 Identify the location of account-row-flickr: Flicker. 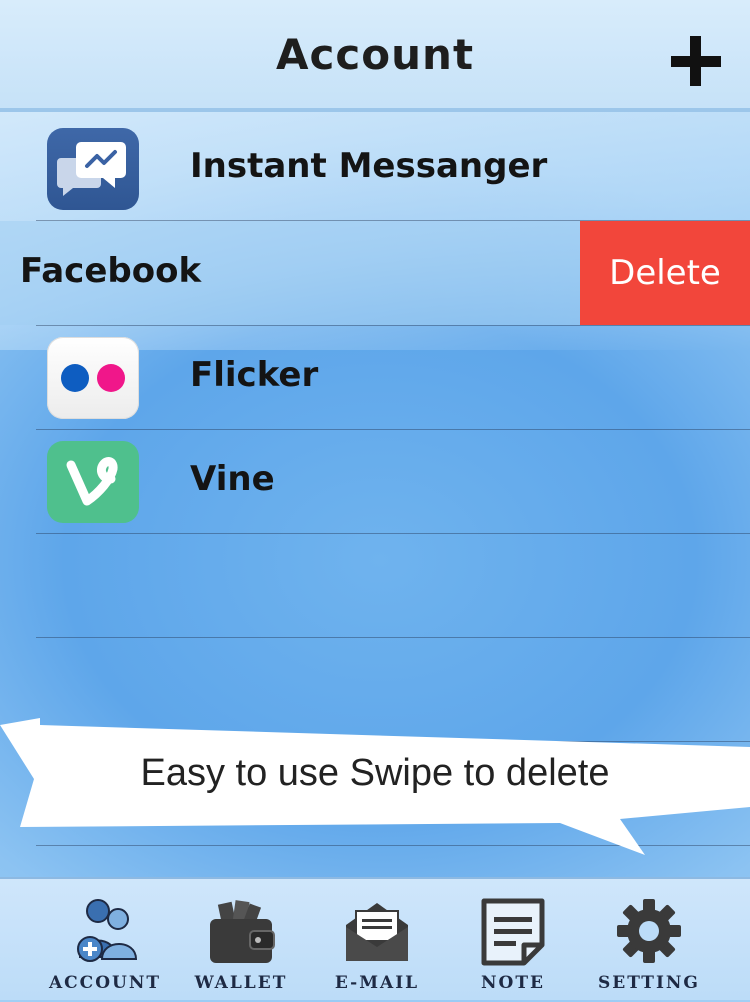
(375, 377).